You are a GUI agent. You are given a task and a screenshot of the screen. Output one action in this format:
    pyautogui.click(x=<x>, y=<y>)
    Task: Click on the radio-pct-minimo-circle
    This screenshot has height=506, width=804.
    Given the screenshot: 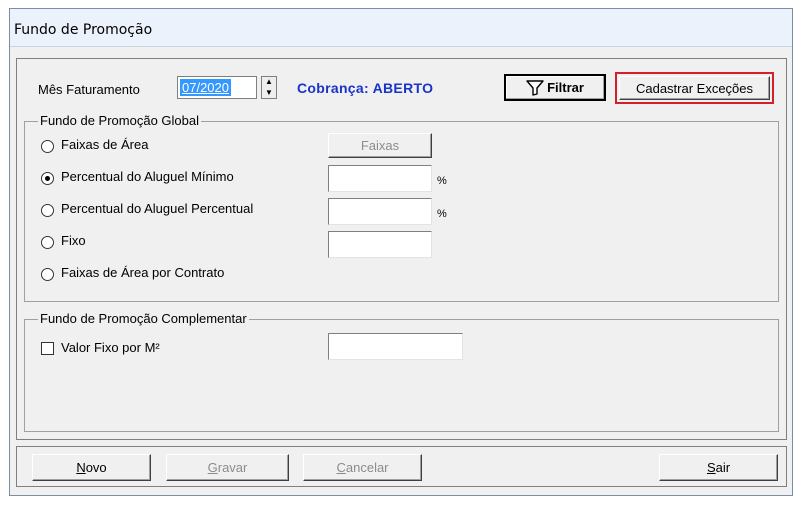 What is the action you would take?
    pyautogui.click(x=47, y=178)
    